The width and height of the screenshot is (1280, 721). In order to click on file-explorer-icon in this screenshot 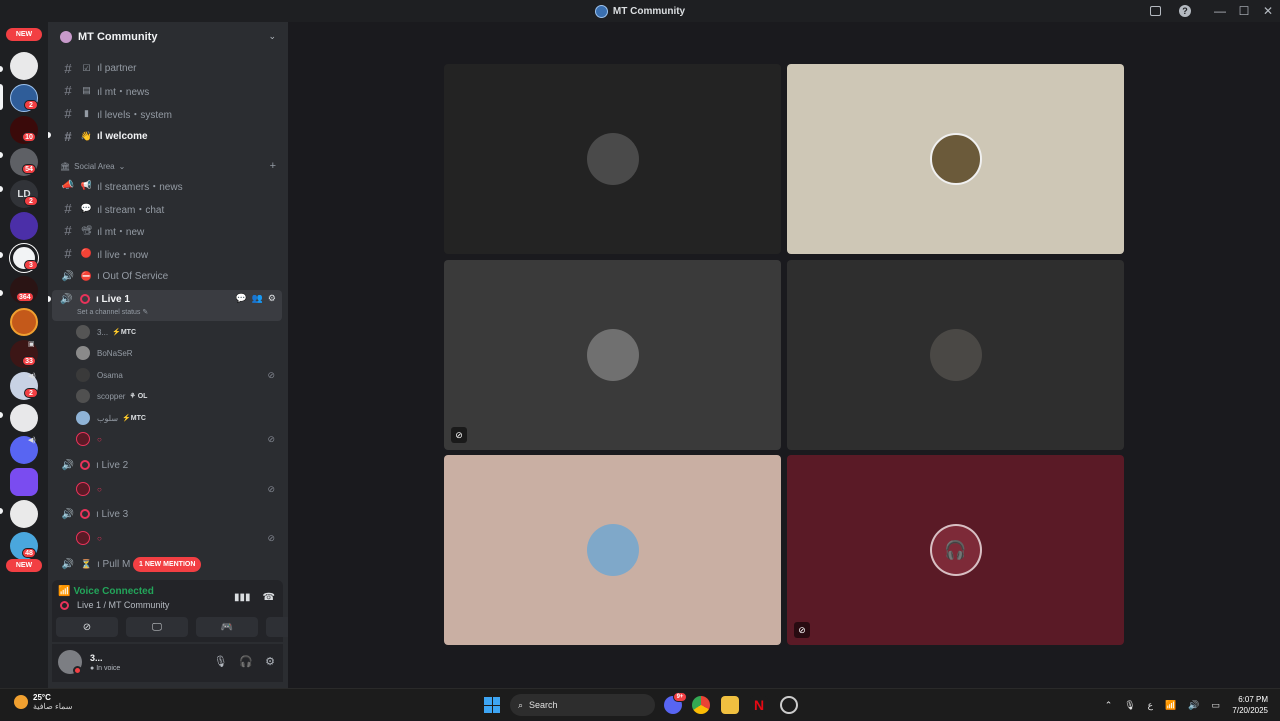, I will do `click(730, 705)`.